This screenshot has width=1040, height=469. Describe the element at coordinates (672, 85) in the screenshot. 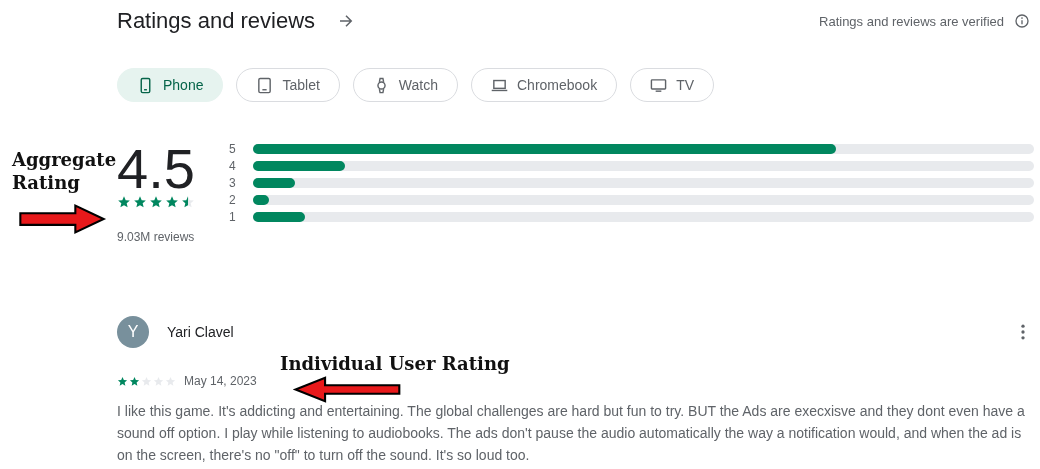

I see `device-tab: TV` at that location.